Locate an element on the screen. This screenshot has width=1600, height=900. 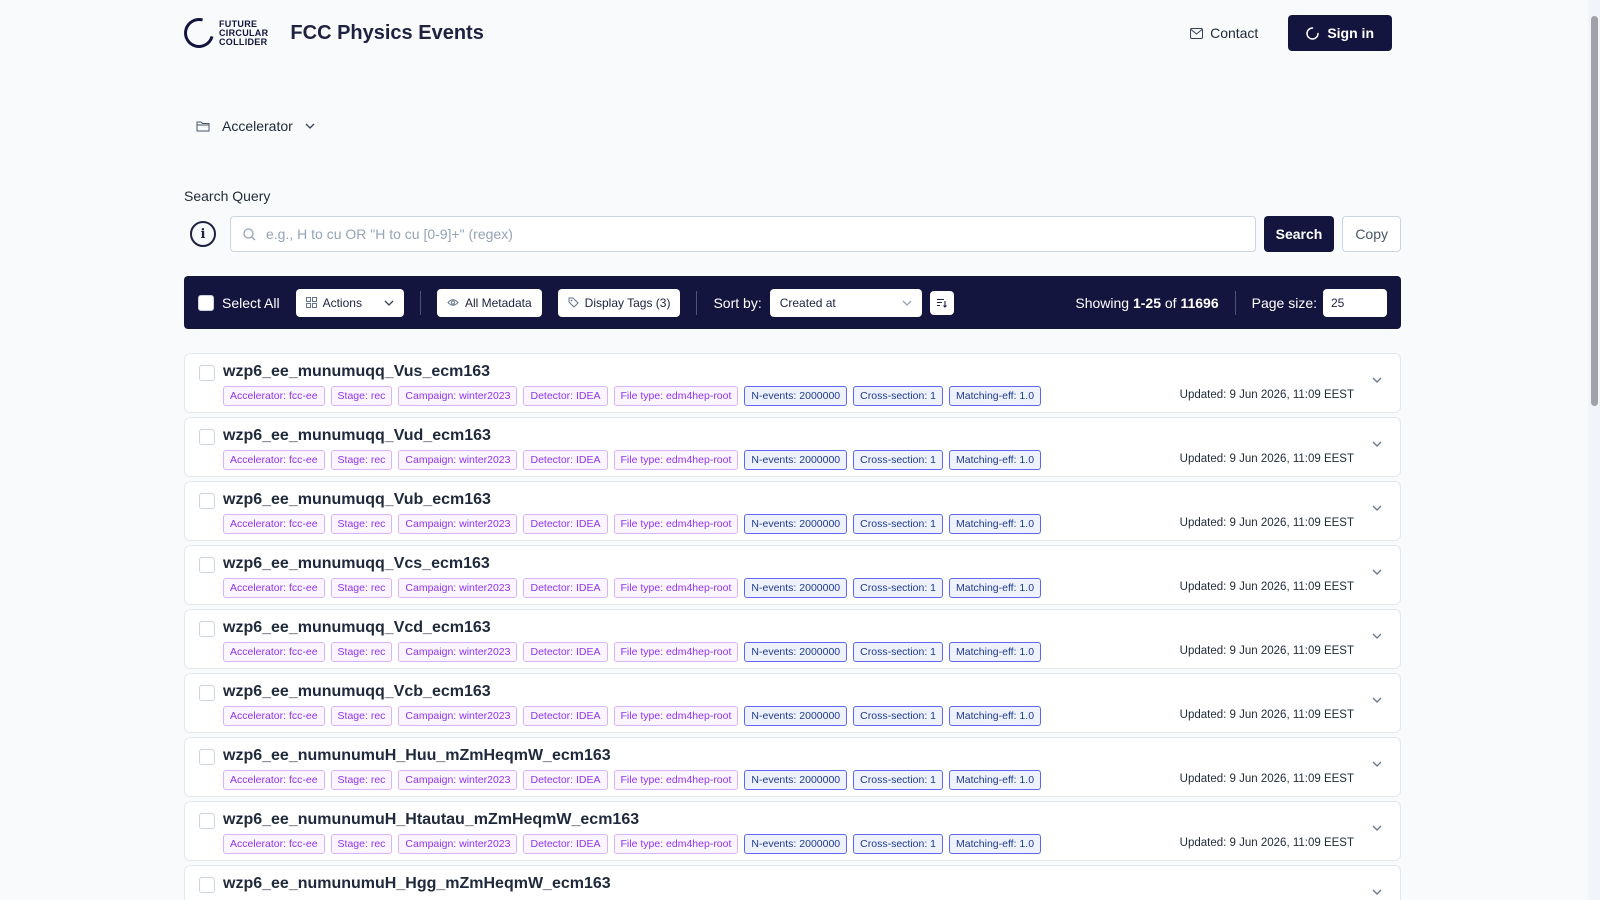
event-row: wzp6_ee_numunumuH_Hgg_mZmHeqmW_ecm163 is located at coordinates (792, 882).